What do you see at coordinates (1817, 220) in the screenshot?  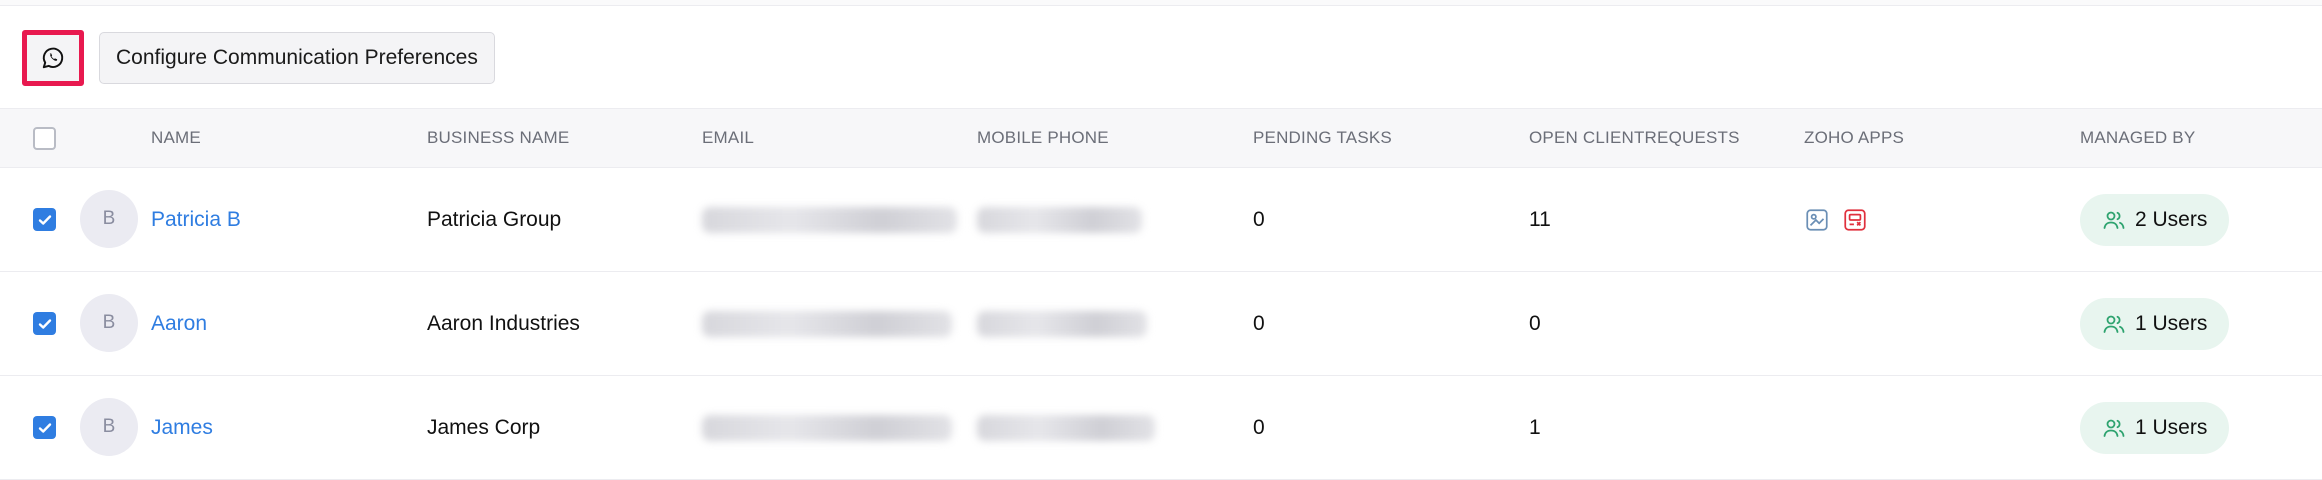 I see `zoho-app-icon` at bounding box center [1817, 220].